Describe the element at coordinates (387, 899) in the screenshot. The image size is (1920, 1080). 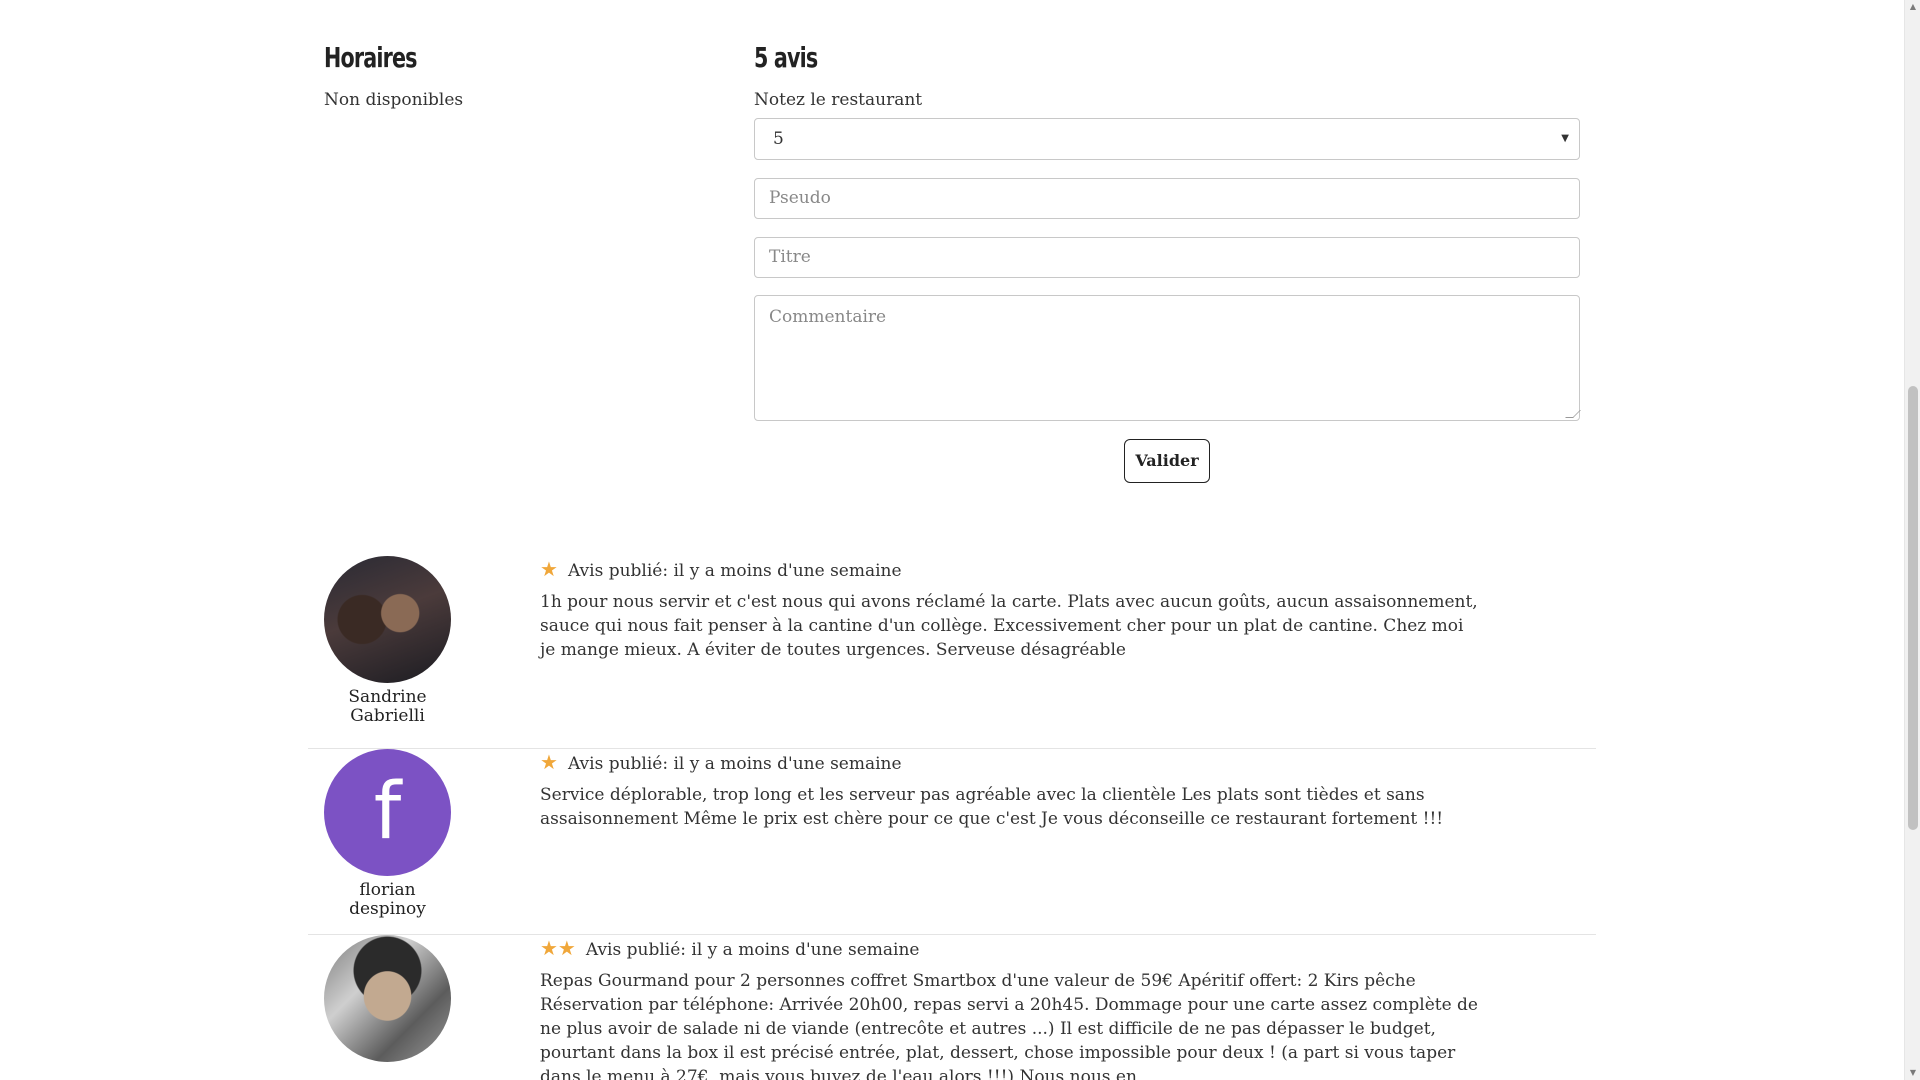
I see `reviewer-name: florian despinoy` at that location.